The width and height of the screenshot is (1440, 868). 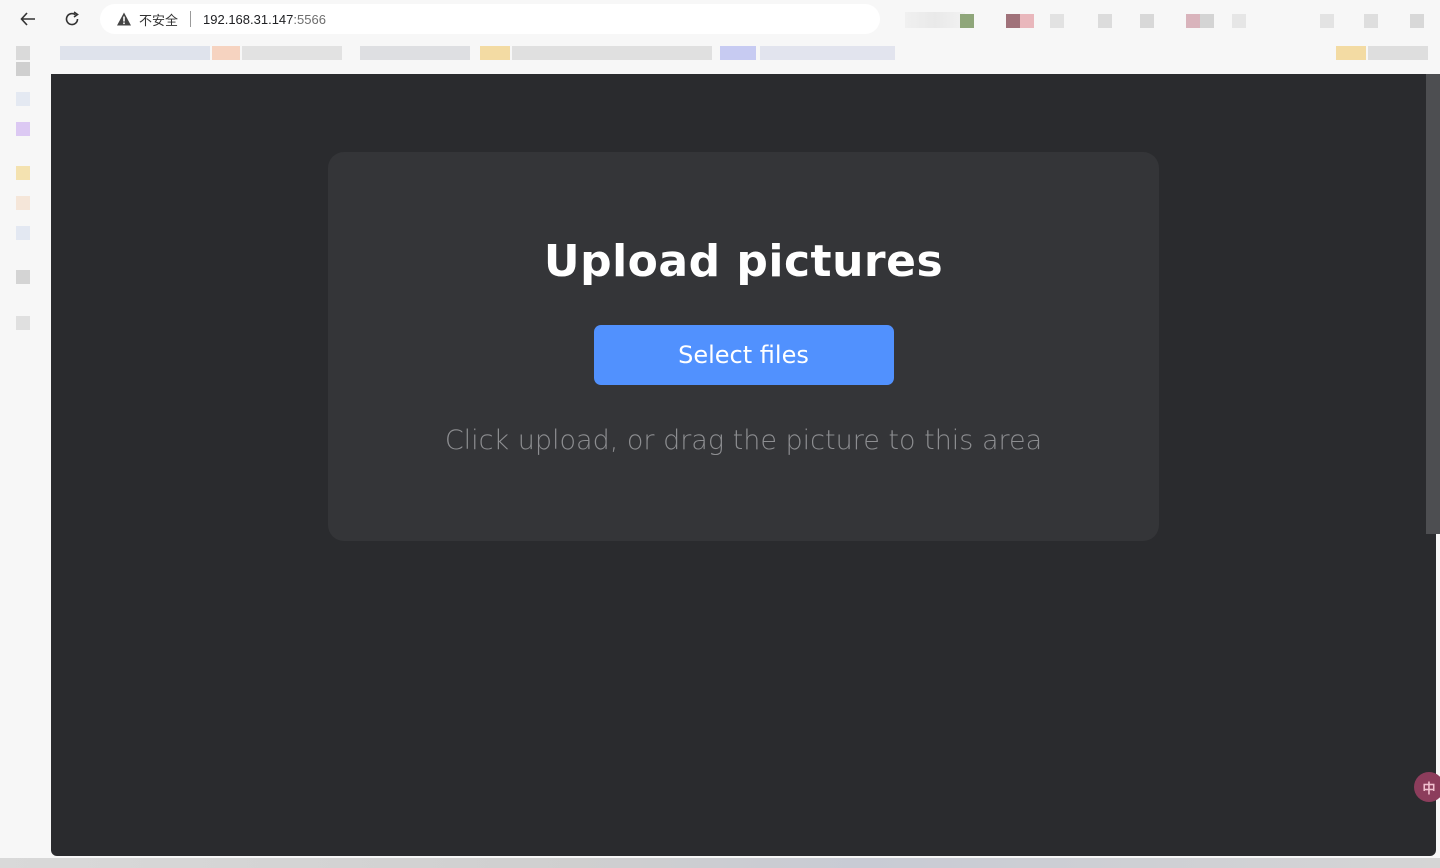 What do you see at coordinates (743, 355) in the screenshot?
I see `select-files-button: Select files` at bounding box center [743, 355].